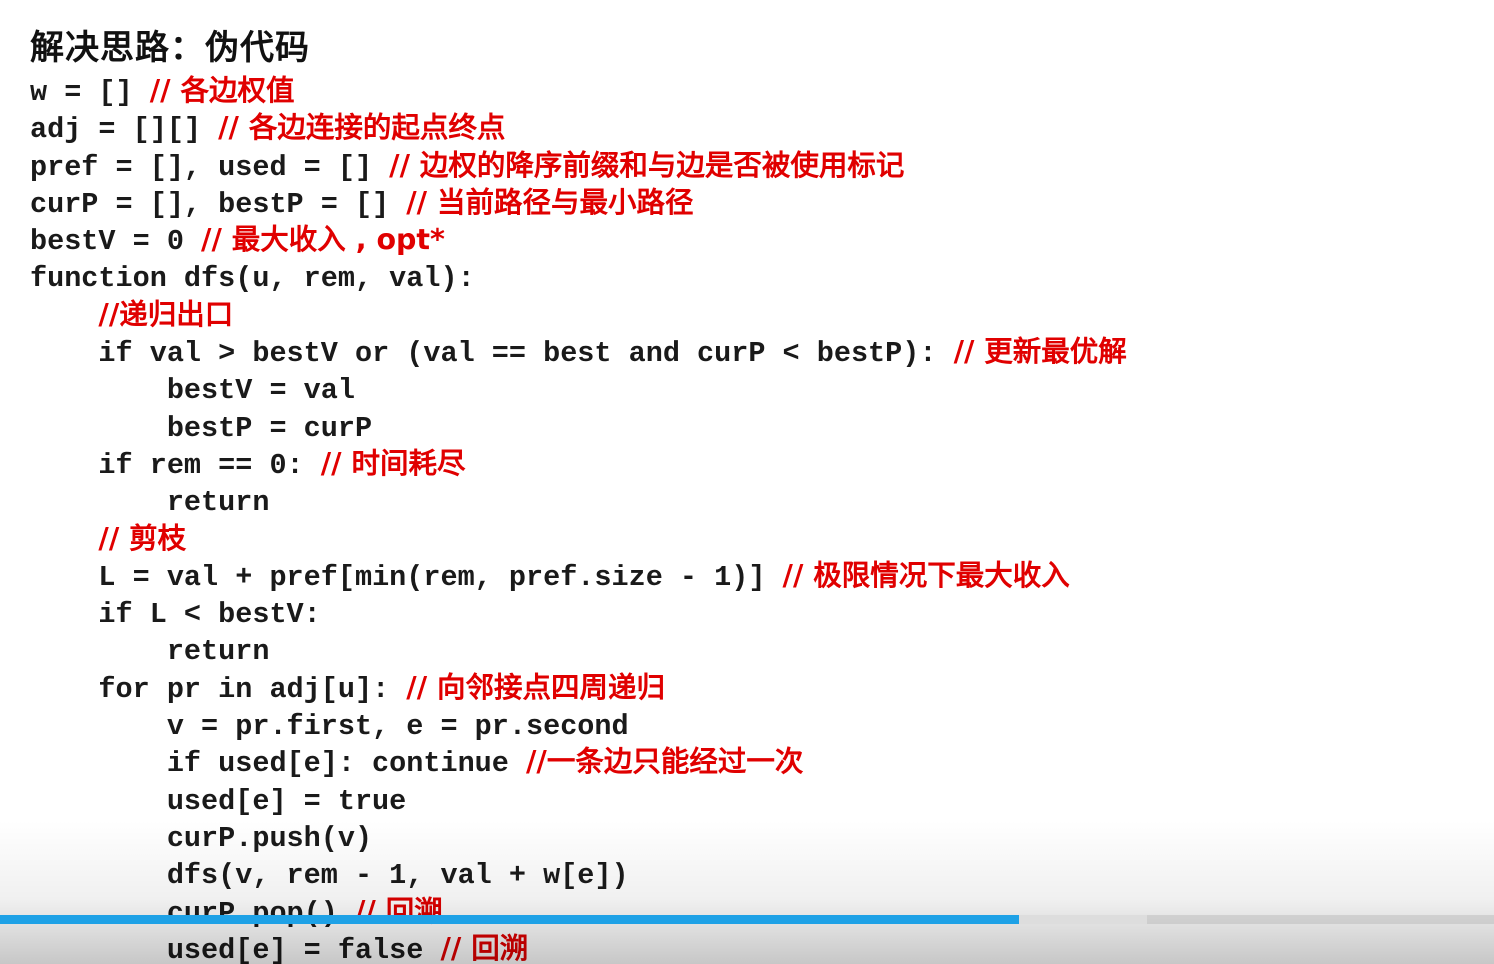 This screenshot has width=1494, height=964. Describe the element at coordinates (550, 202) in the screenshot. I see `code-comment: // 当前路径与最小路径` at that location.